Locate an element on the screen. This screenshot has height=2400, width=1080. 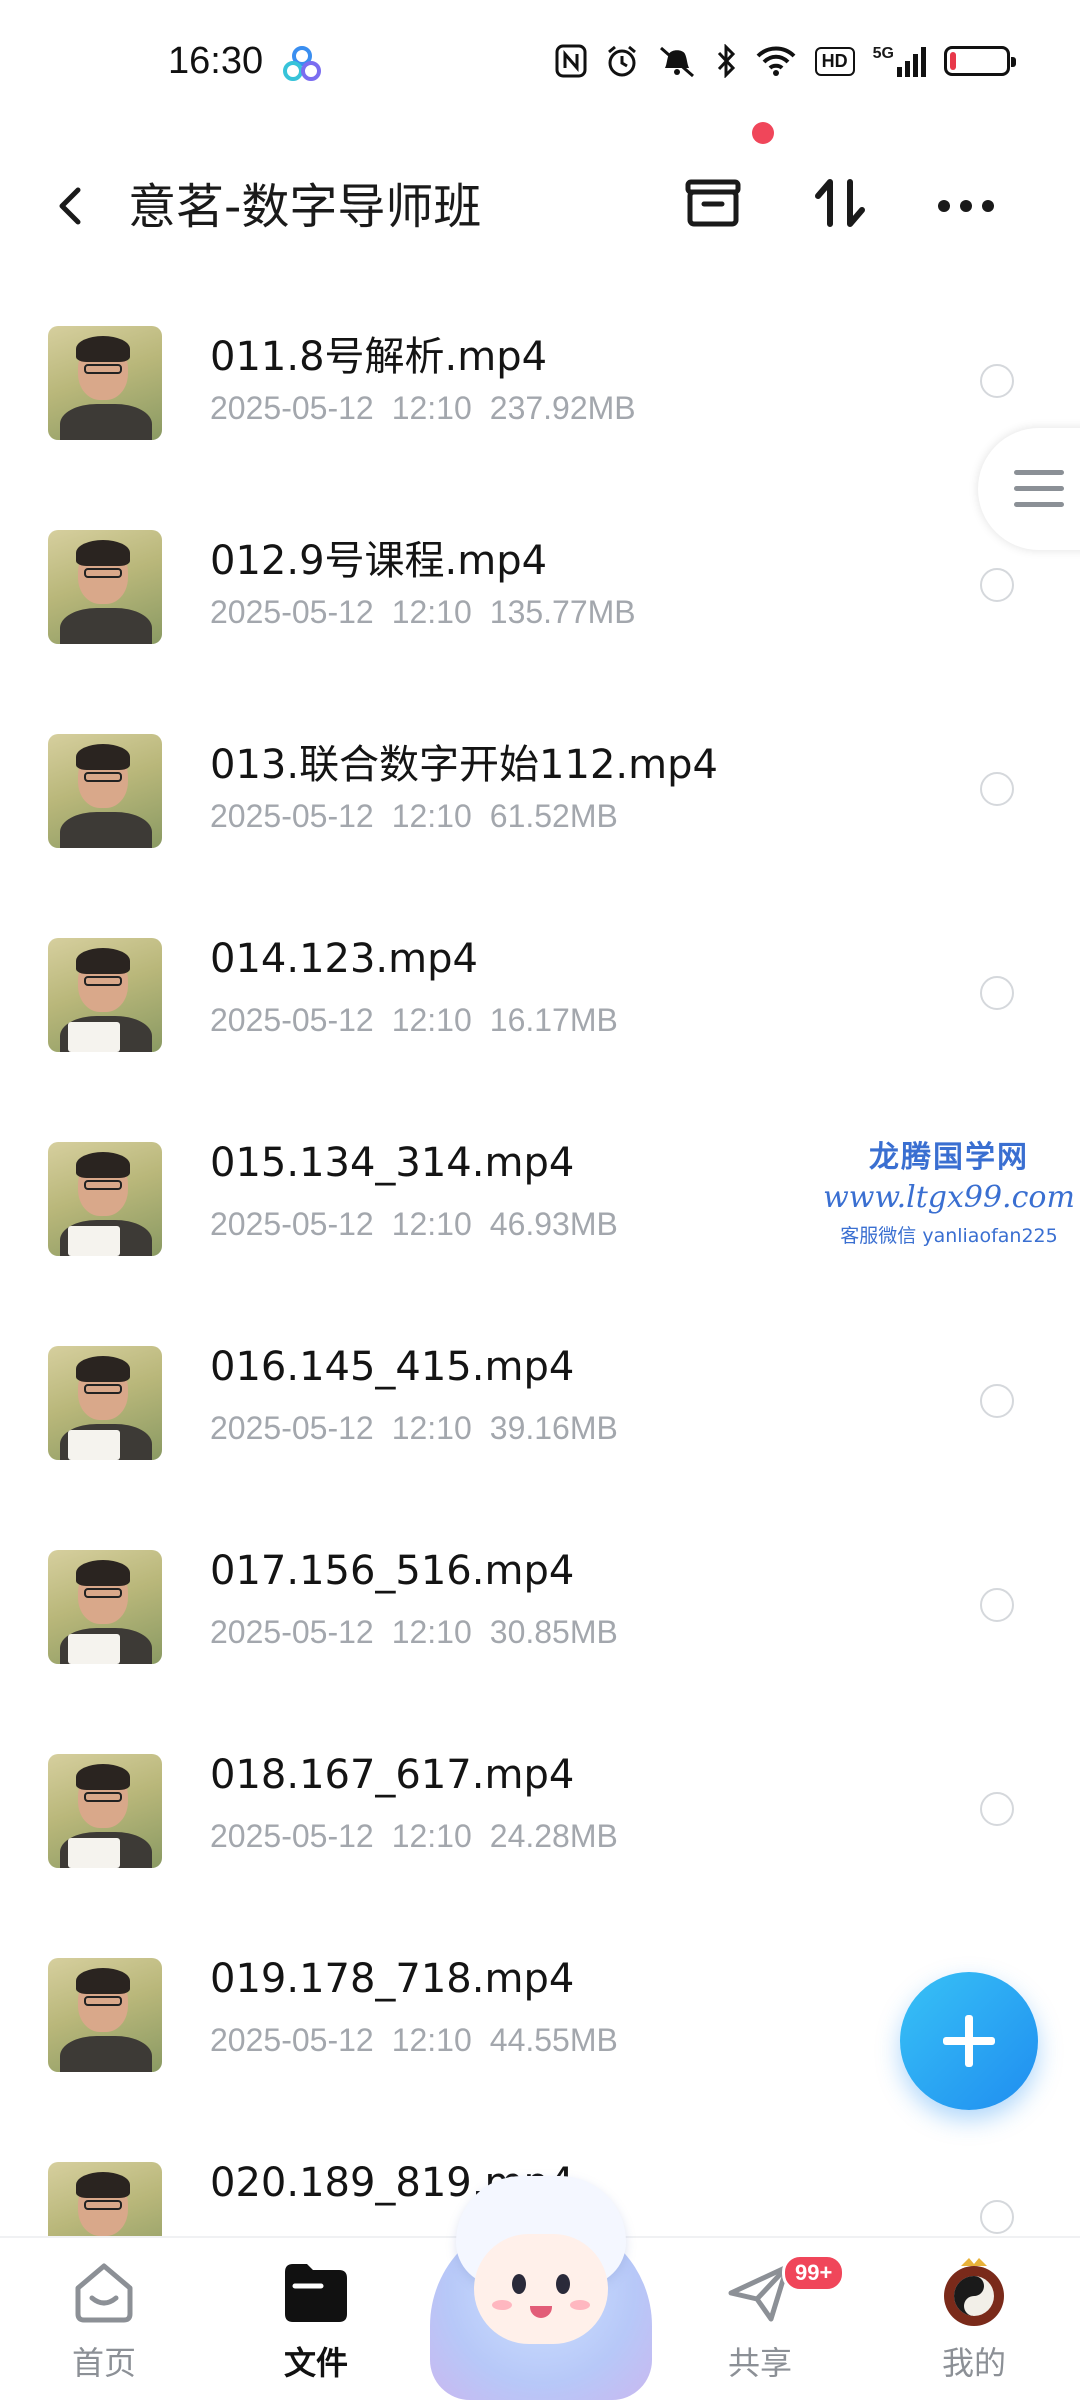
file-meta: 2025-05-12 12:10 16.17MB is located at coordinates (423, 1020).